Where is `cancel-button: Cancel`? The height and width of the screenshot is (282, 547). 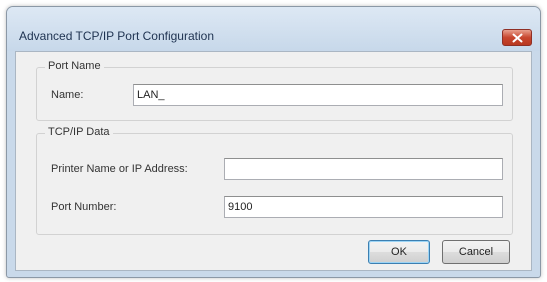
cancel-button: Cancel is located at coordinates (476, 252).